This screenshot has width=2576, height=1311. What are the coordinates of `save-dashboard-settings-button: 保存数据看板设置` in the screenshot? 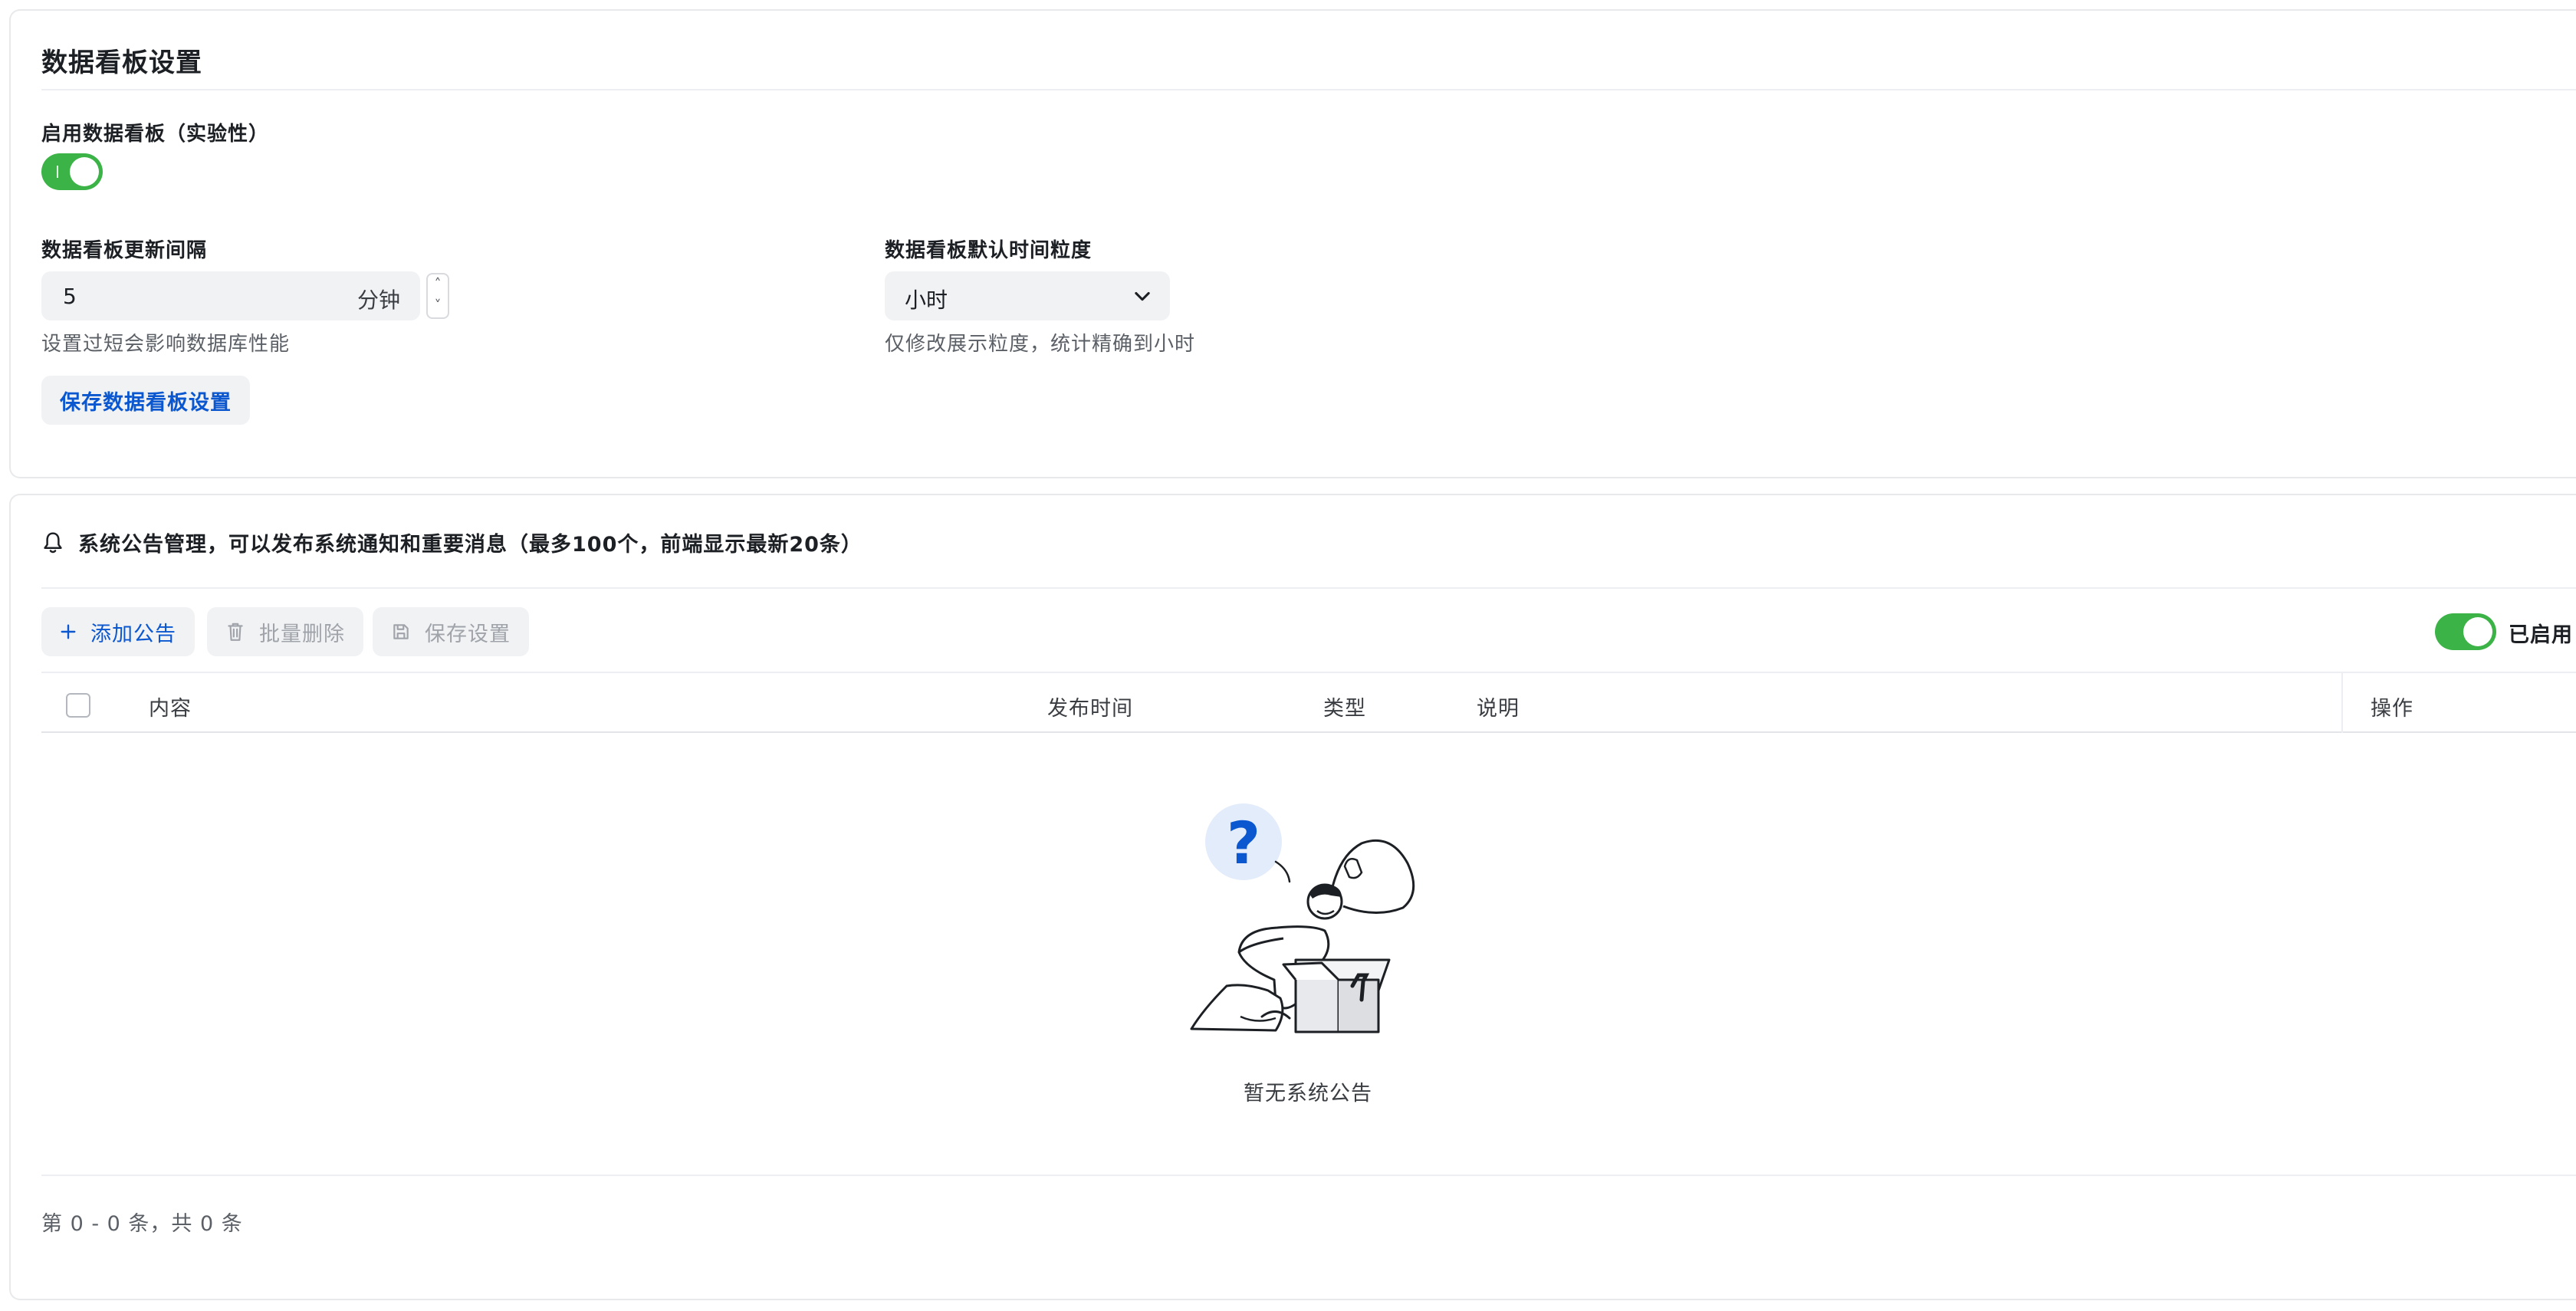 It's located at (146, 401).